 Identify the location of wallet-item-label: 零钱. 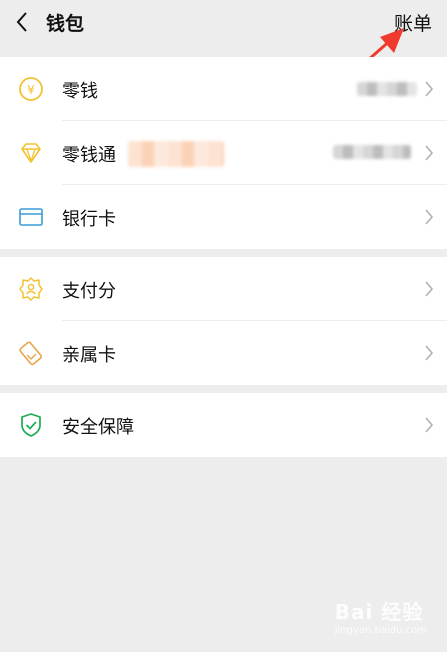
(80, 91).